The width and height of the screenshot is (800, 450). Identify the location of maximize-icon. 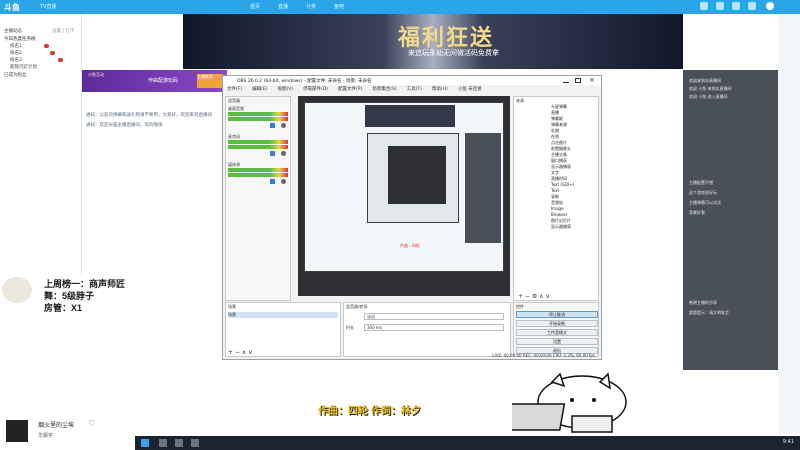
(578, 80).